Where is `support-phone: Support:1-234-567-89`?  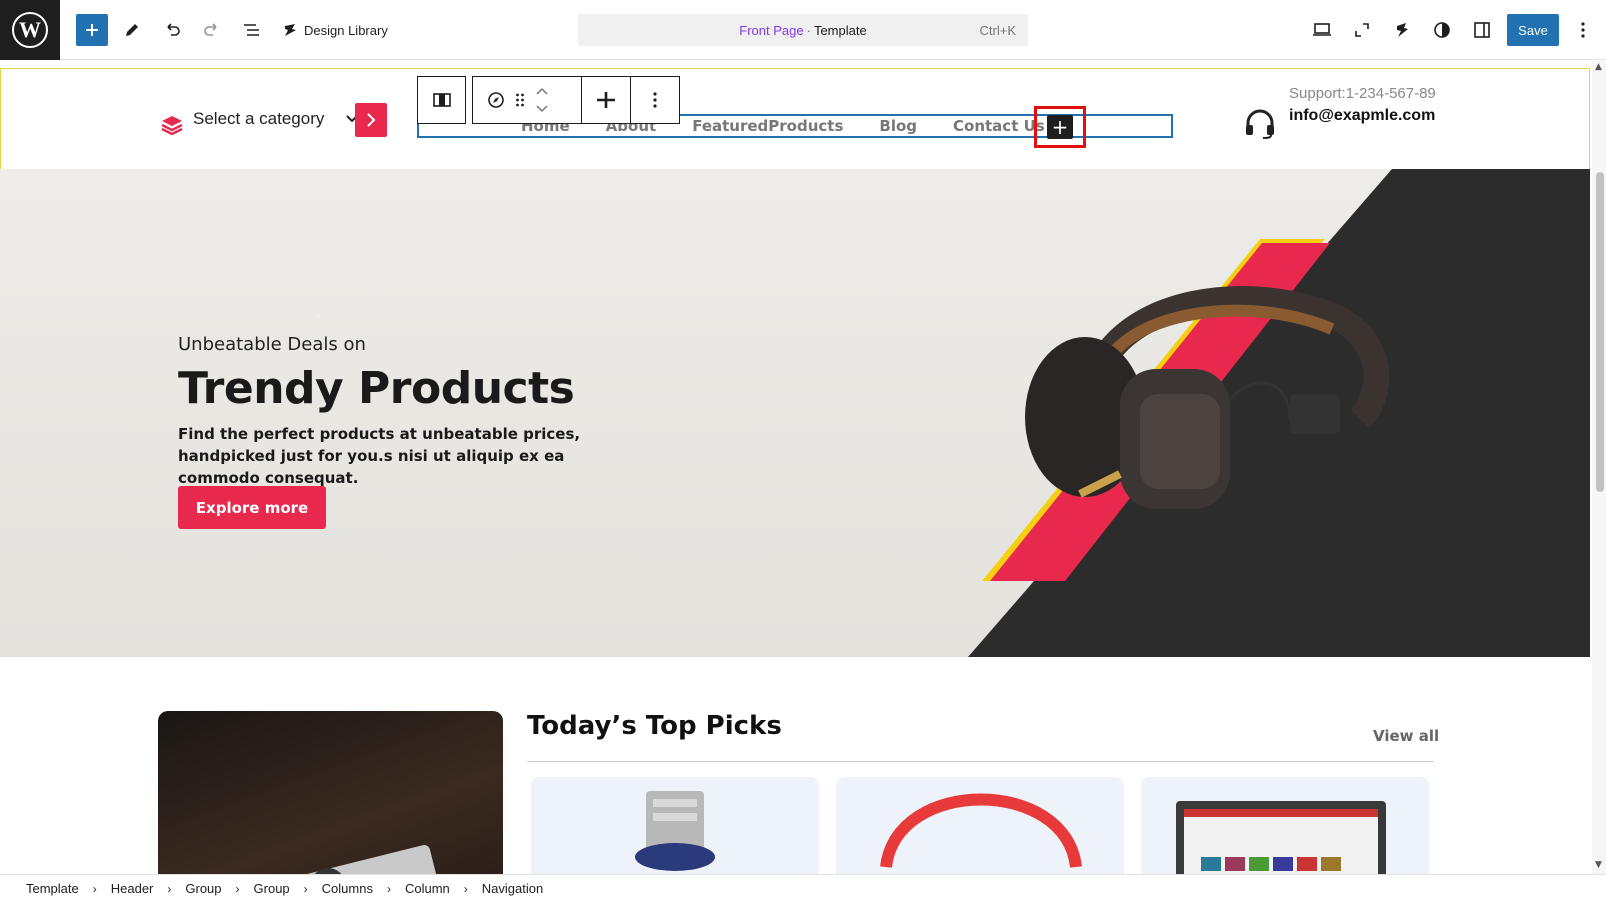 support-phone: Support:1-234-567-89 is located at coordinates (1362, 93).